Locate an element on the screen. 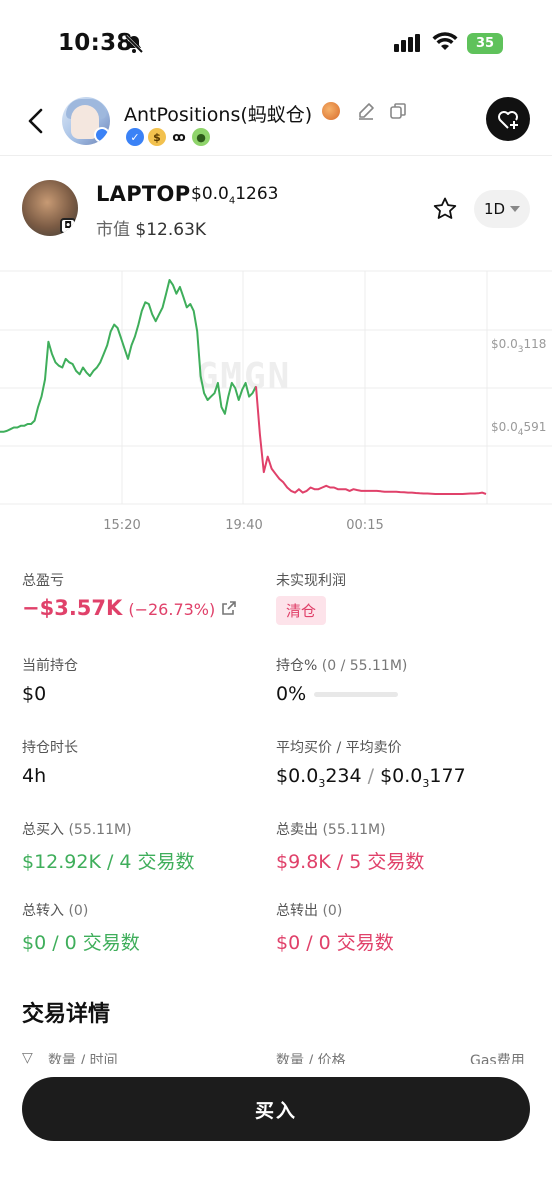  y-axis-label-upper: $0.03118 is located at coordinates (518, 346).